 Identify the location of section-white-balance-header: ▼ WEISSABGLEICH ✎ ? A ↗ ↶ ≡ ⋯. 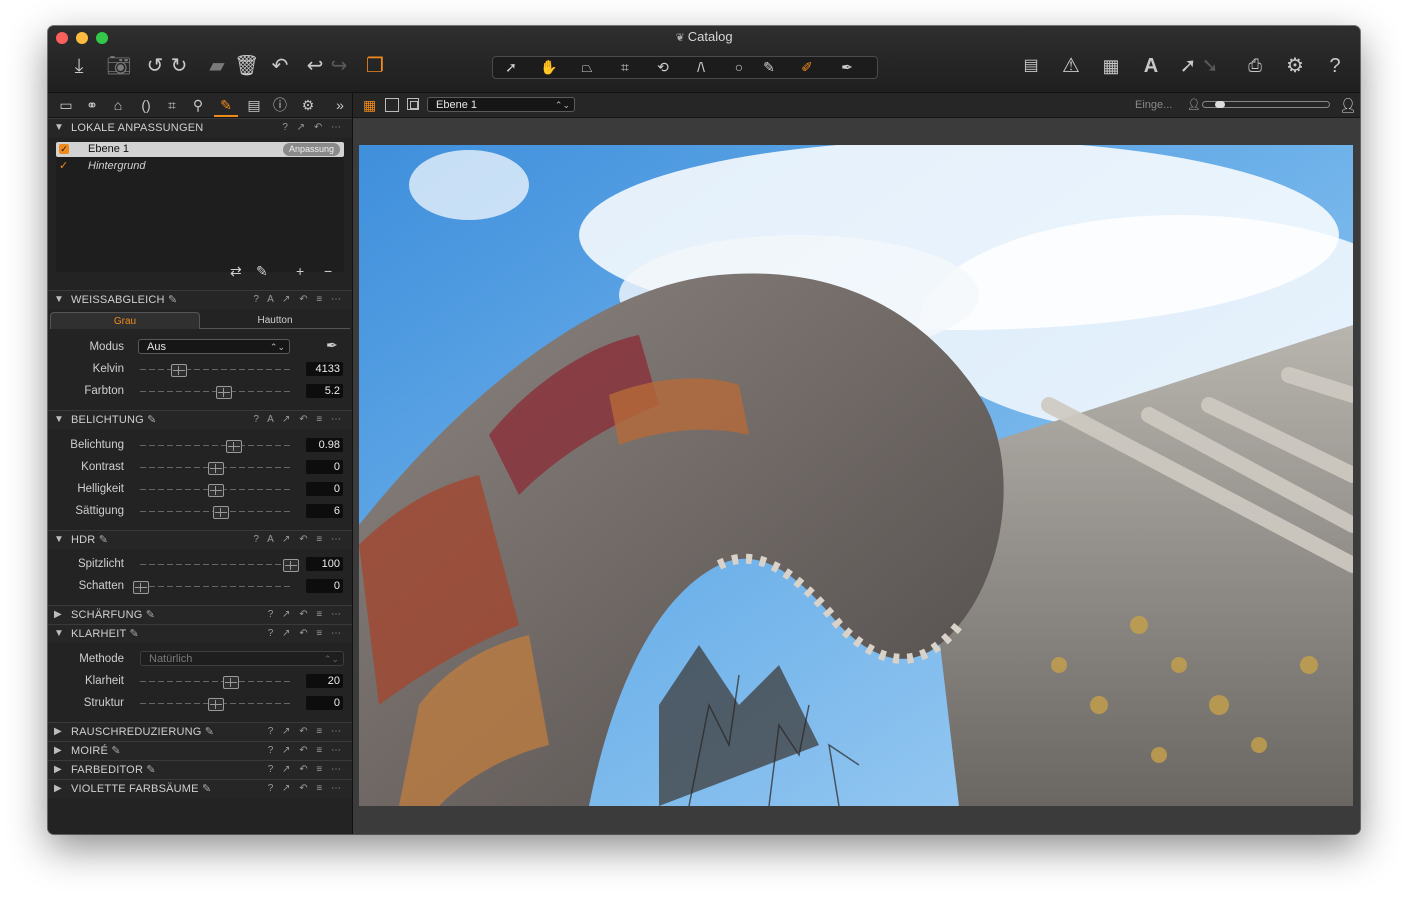
(200, 299).